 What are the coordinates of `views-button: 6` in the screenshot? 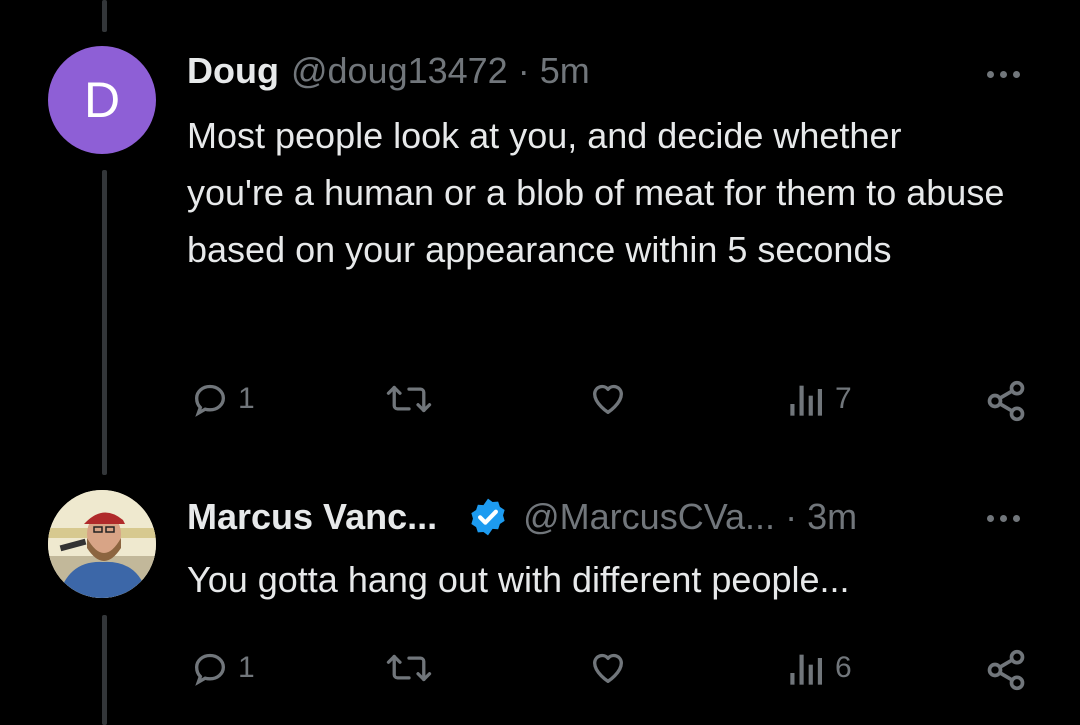 It's located at (819, 668).